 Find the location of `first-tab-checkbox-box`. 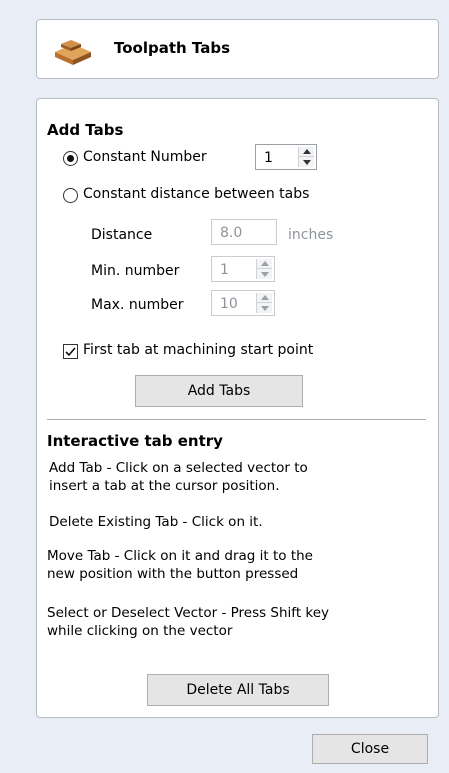

first-tab-checkbox-box is located at coordinates (70, 351).